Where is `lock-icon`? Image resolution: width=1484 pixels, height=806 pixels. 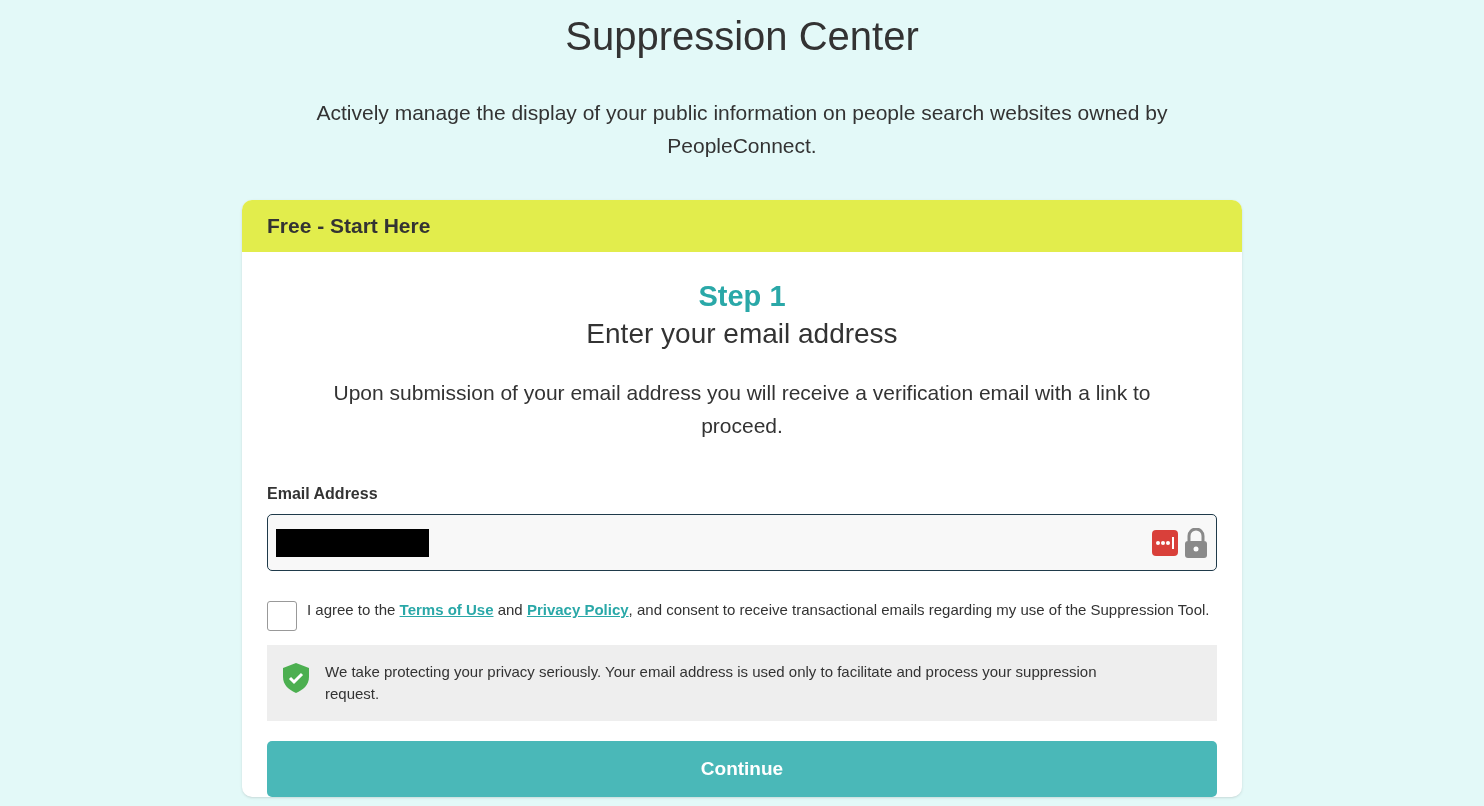
lock-icon is located at coordinates (1196, 542).